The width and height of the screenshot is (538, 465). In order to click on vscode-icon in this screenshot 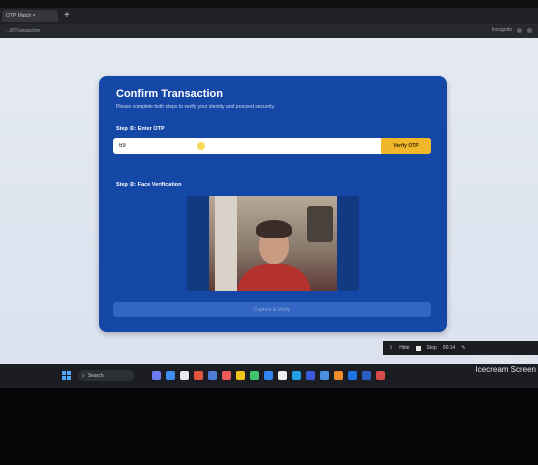, I will do `click(366, 375)`.